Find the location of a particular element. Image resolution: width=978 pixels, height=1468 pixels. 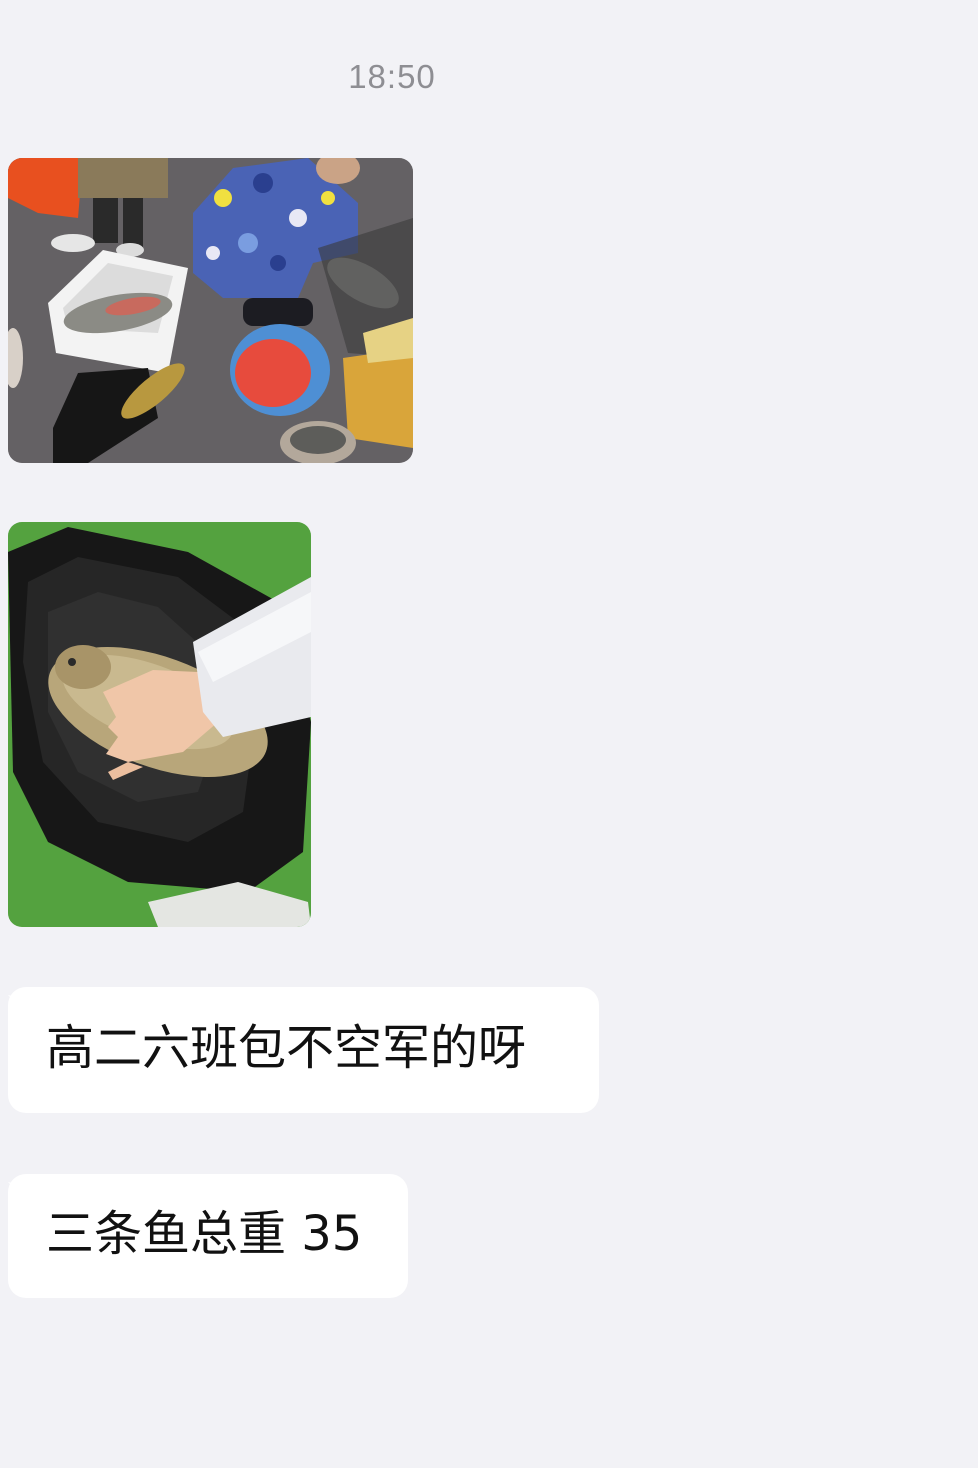

text-message-bubble: 三条鱼总重 35 is located at coordinates (208, 1236).